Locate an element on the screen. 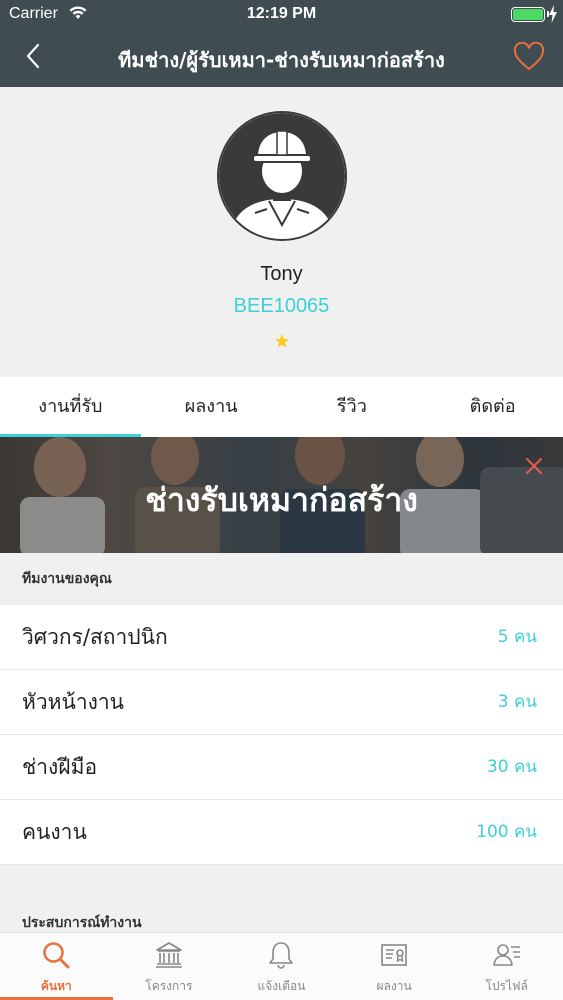 The width and height of the screenshot is (563, 1000). tabbar-label: โครงการ is located at coordinates (169, 986).